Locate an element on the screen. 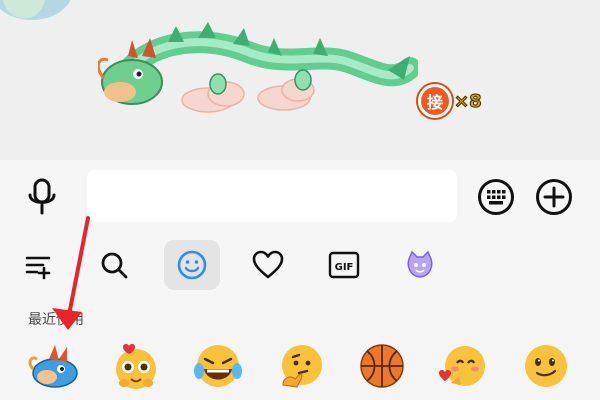 Image resolution: width=600 pixels, height=400 pixels. pleading-heart-emoji is located at coordinates (136, 366).